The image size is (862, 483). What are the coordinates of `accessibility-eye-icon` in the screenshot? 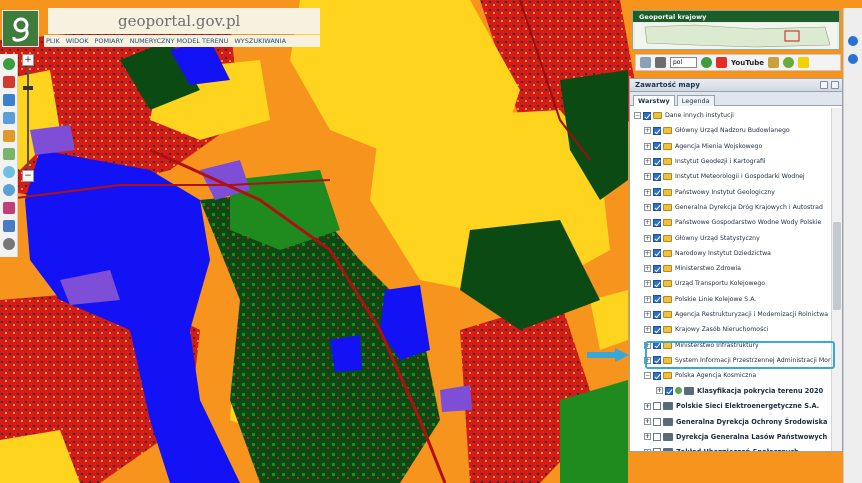 It's located at (803, 62).